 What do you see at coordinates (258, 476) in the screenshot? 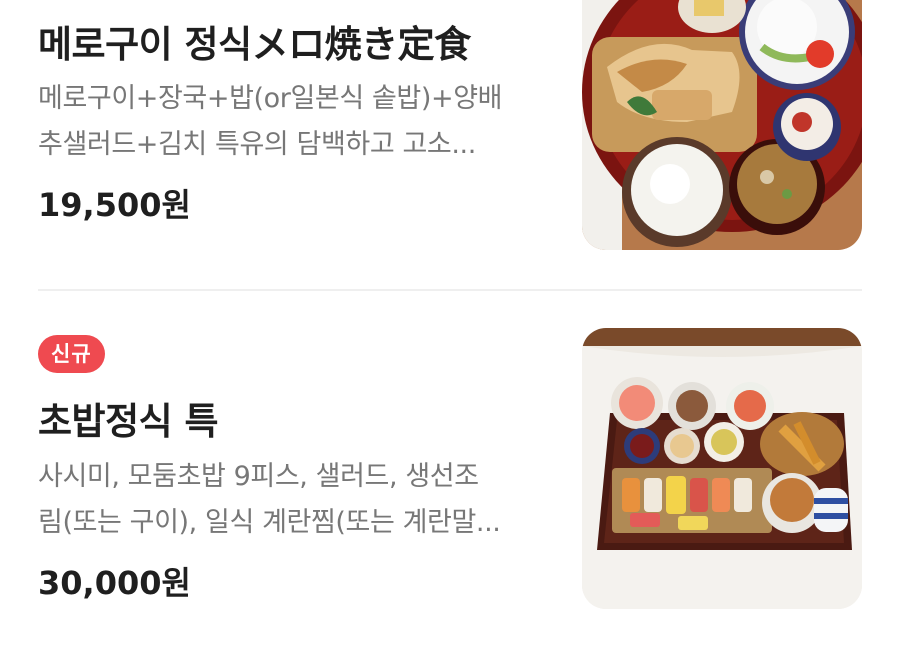
I see `description-line: 사시미, 모둠초밥 9피스, 샐러드, 생선조` at bounding box center [258, 476].